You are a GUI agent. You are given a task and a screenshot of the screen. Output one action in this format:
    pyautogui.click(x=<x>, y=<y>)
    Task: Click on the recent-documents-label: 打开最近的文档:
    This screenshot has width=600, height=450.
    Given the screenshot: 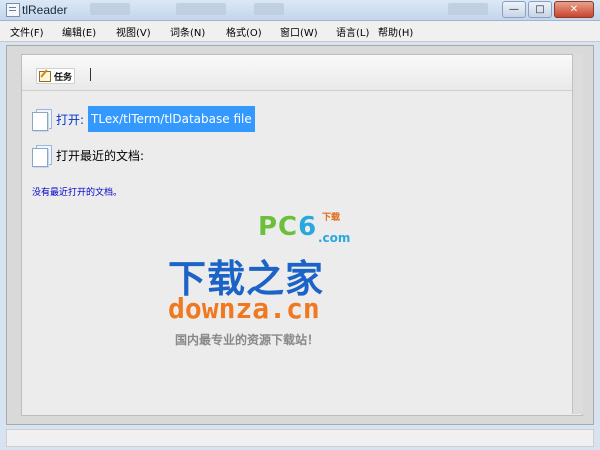 What is the action you would take?
    pyautogui.click(x=100, y=155)
    